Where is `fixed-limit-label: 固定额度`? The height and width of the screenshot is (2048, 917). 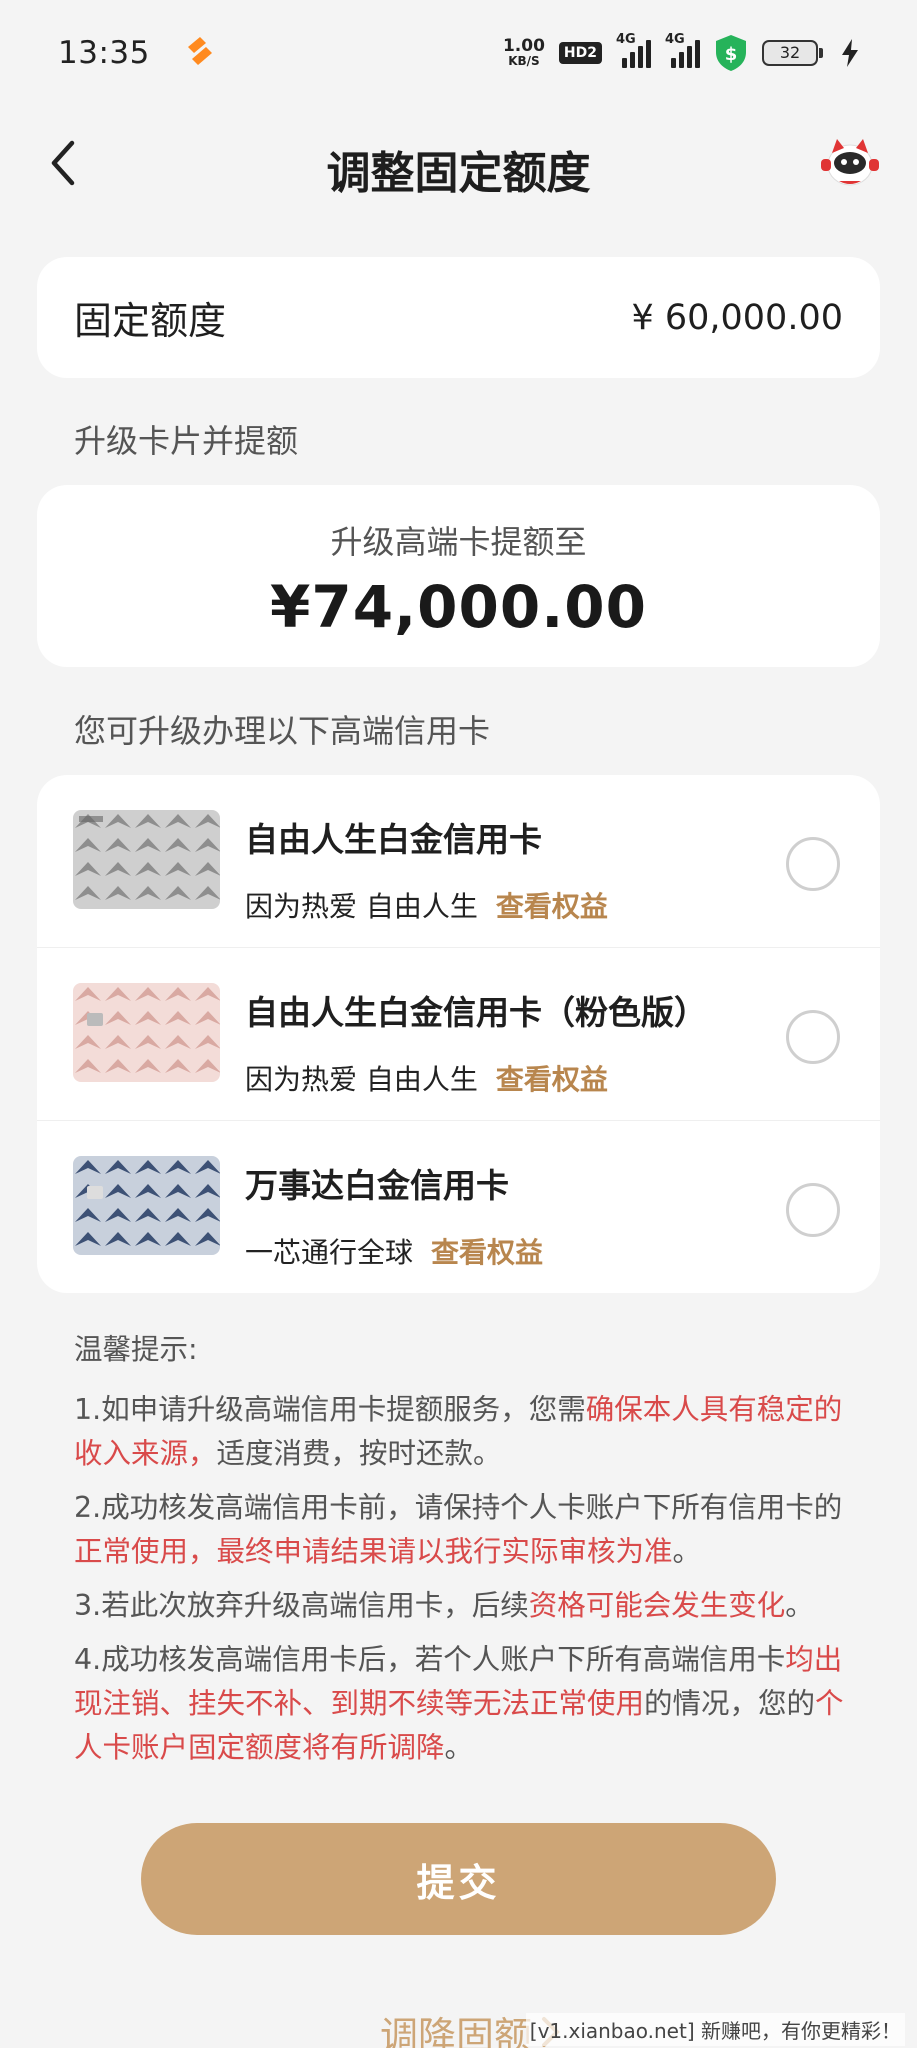
fixed-limit-label: 固定额度 is located at coordinates (150, 321).